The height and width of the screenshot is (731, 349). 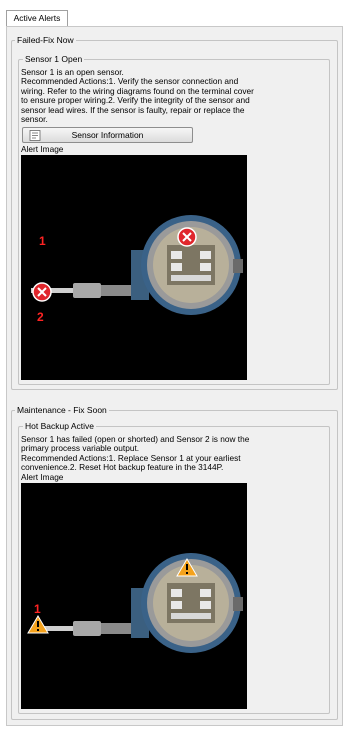 I want to click on group-title: Maintenance - Fix Soon, so click(x=62, y=410).